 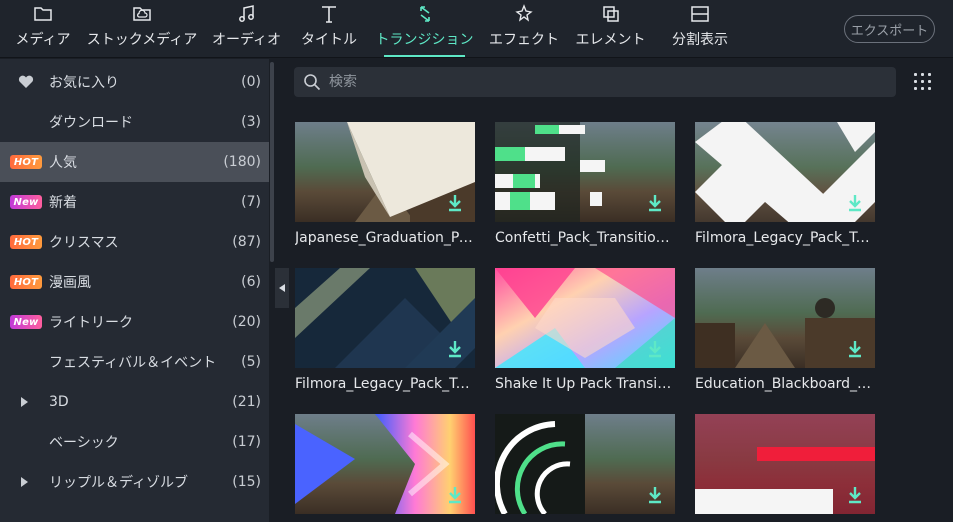 I want to click on sidebar-item-label: フェスティバル＆イベント, so click(x=133, y=363).